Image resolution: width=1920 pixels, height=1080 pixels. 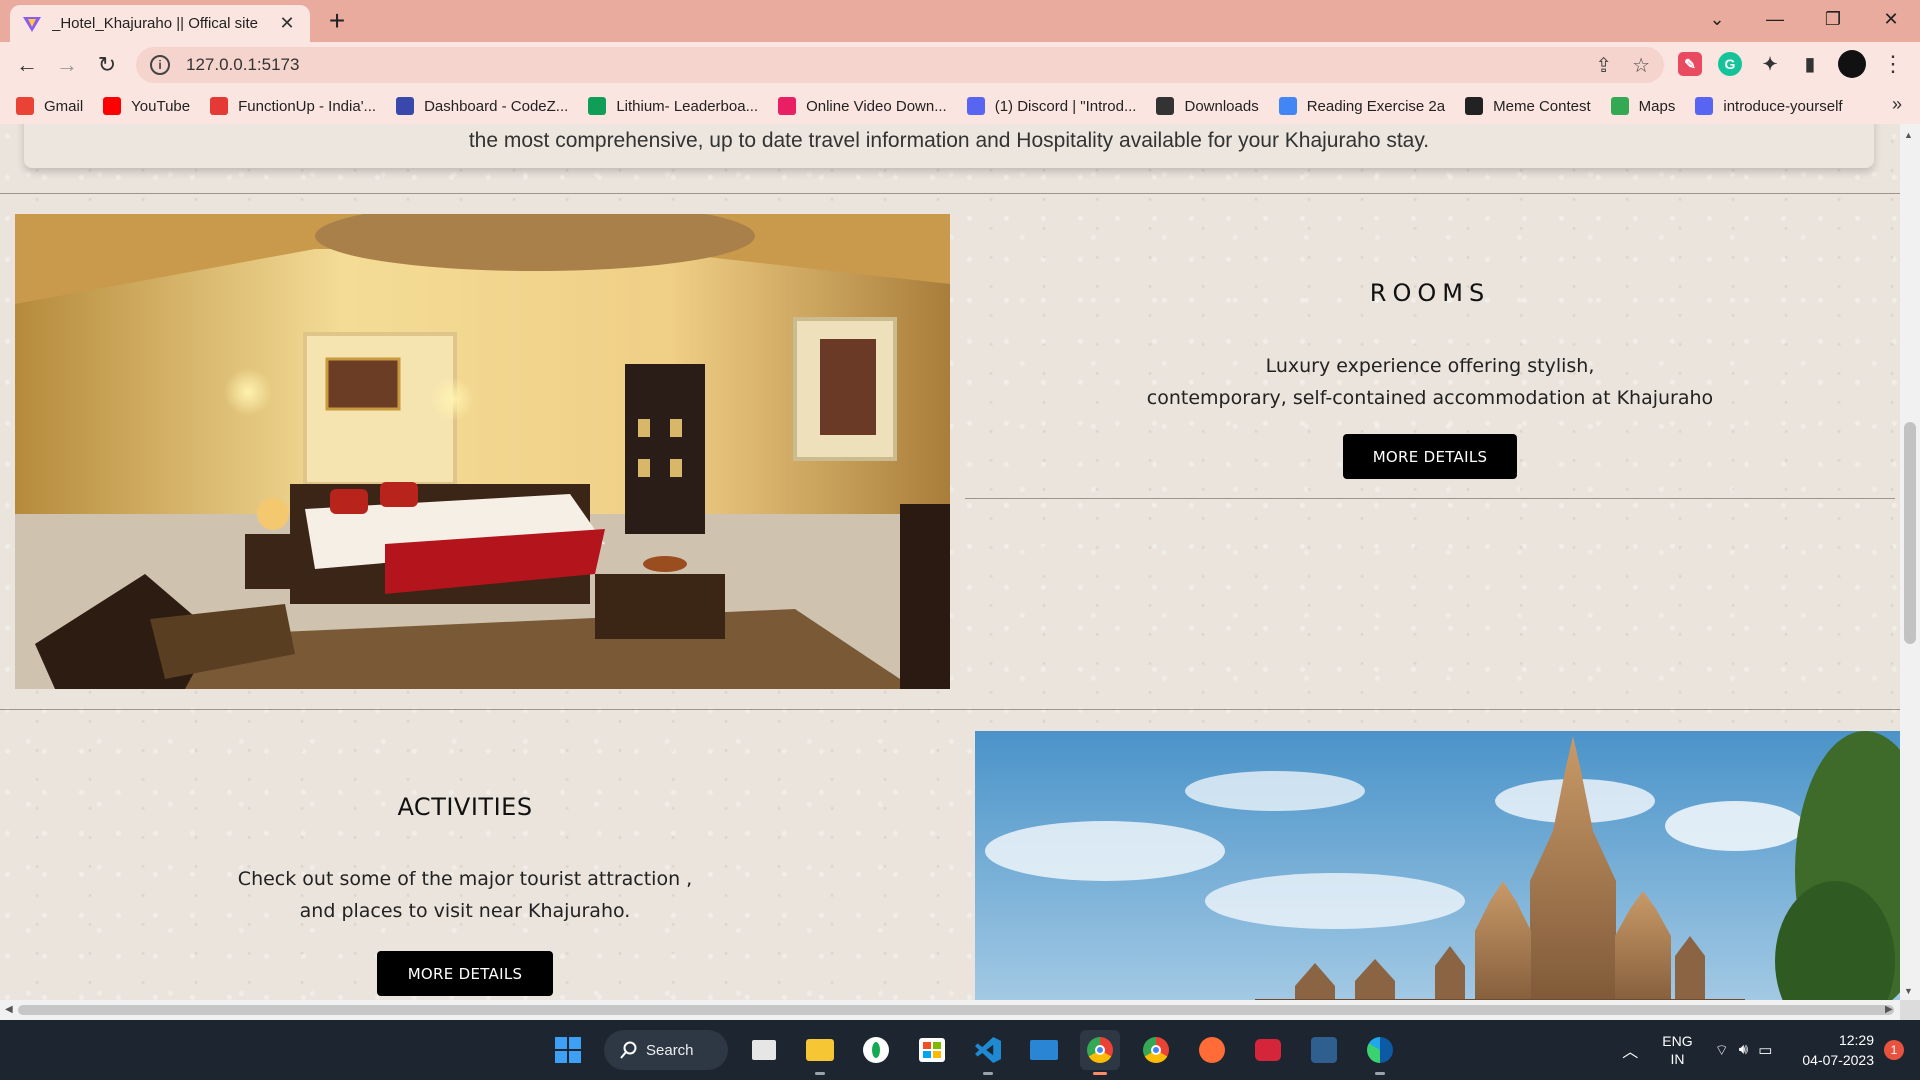 What do you see at coordinates (820, 1052) in the screenshot?
I see `file-explorer-icon` at bounding box center [820, 1052].